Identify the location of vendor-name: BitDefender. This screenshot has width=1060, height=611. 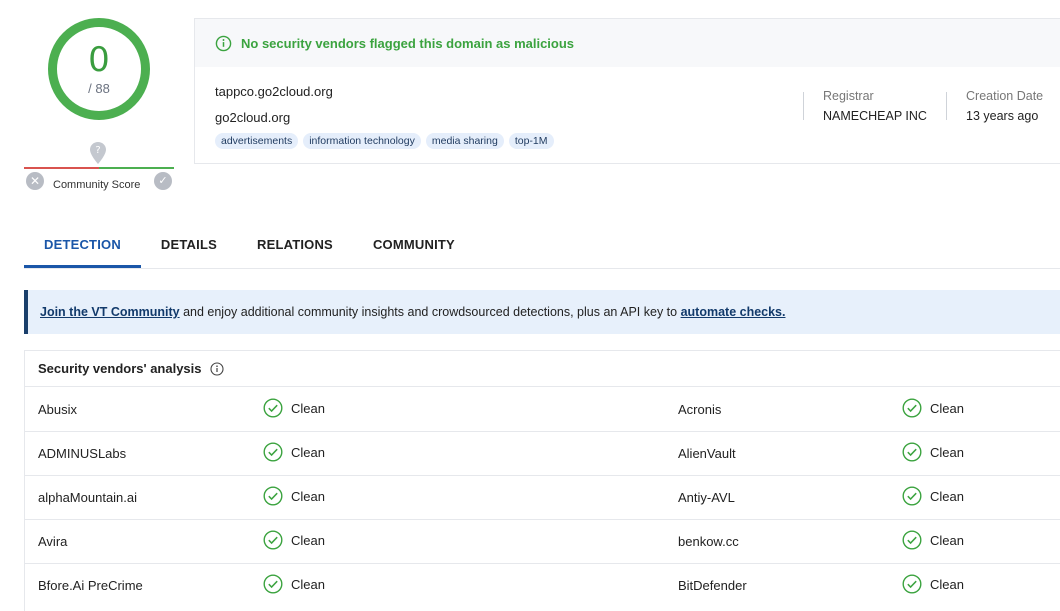
(712, 585).